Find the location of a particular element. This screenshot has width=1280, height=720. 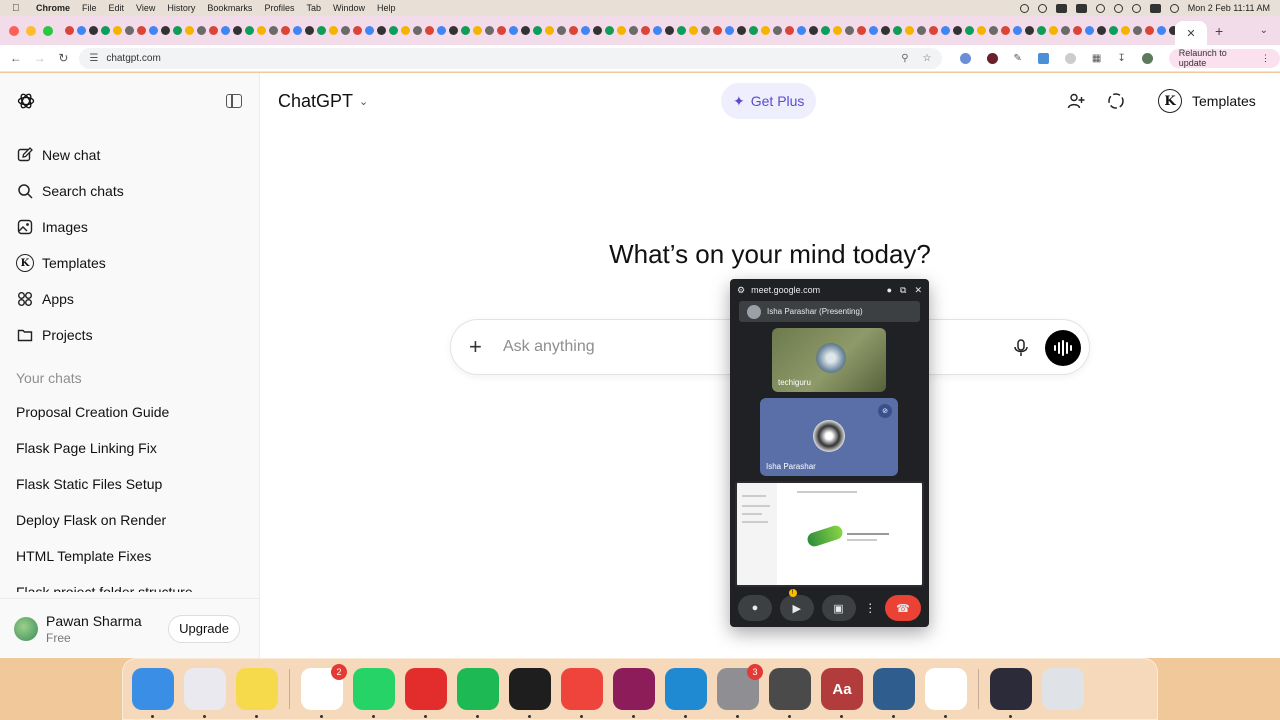

dock-app-anydesk is located at coordinates (582, 693).